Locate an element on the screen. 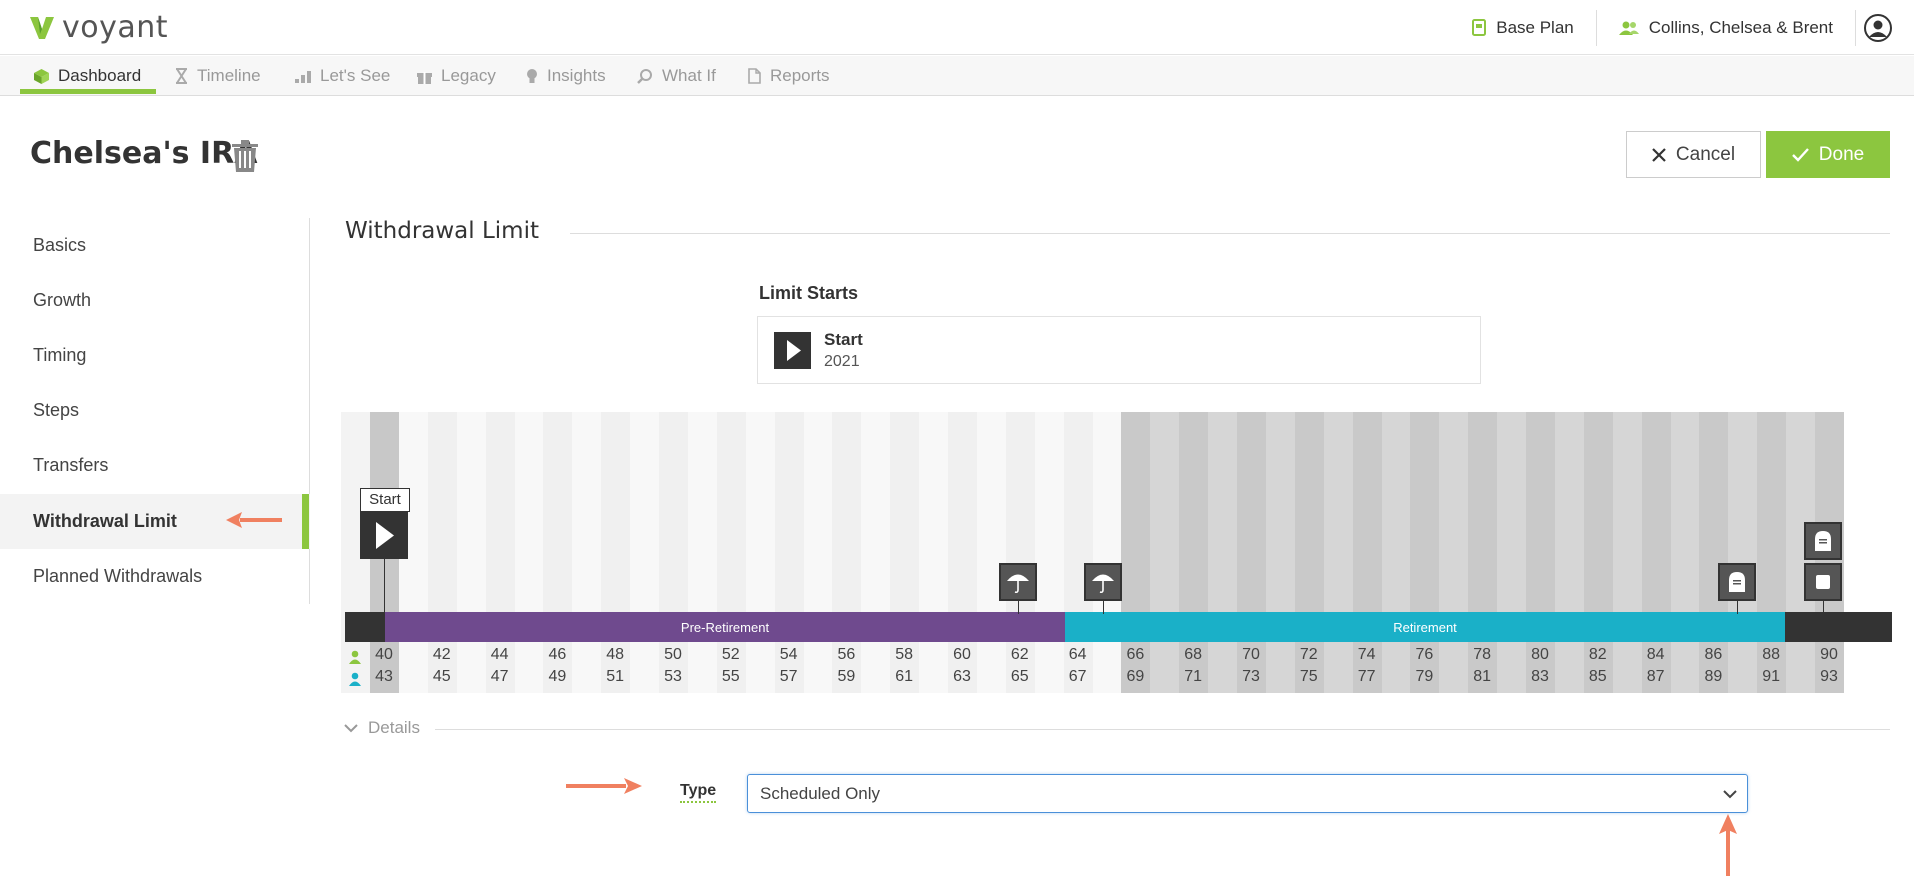  sidebar-item-label: Planned Withdrawals is located at coordinates (118, 576).